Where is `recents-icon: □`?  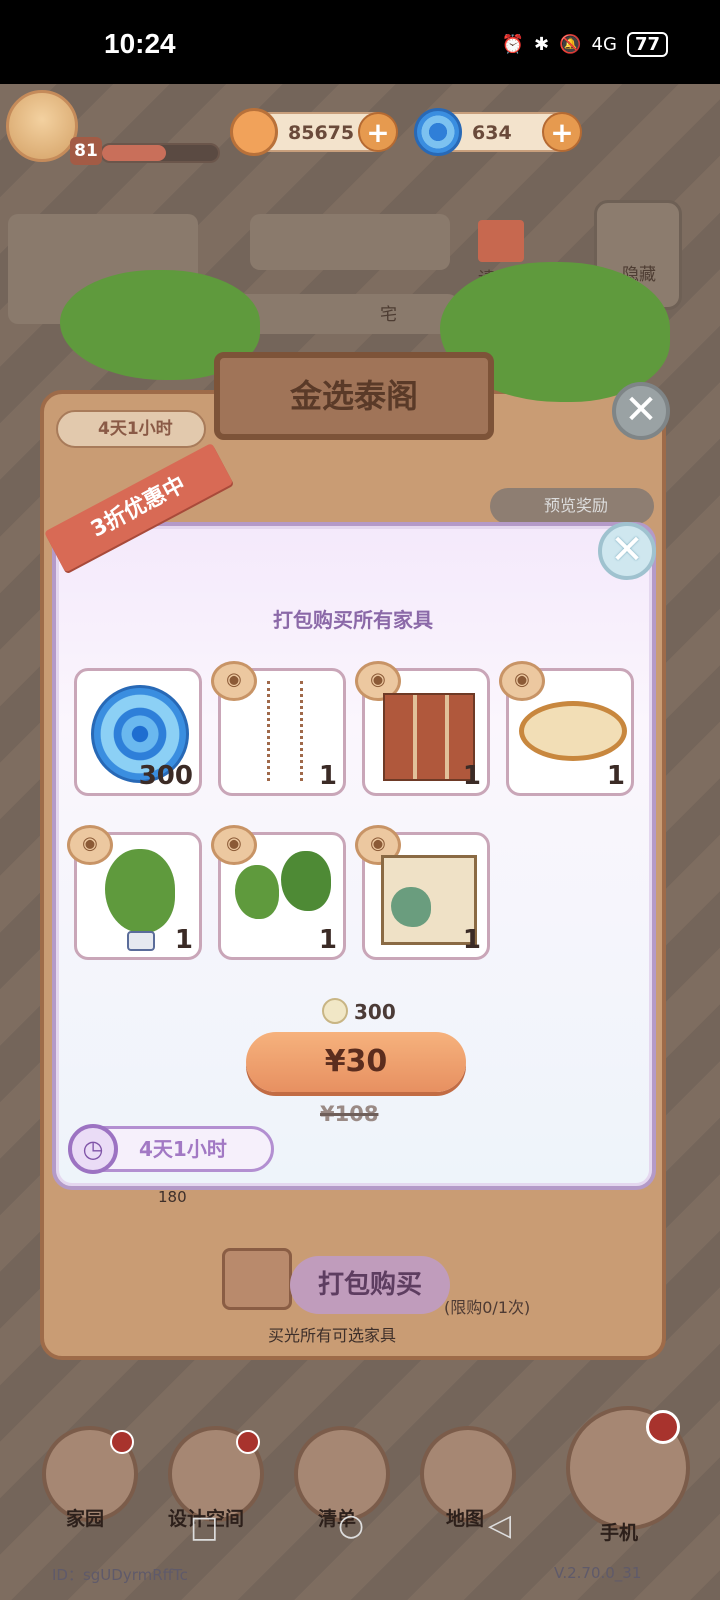
recents-icon: □ is located at coordinates (204, 1527).